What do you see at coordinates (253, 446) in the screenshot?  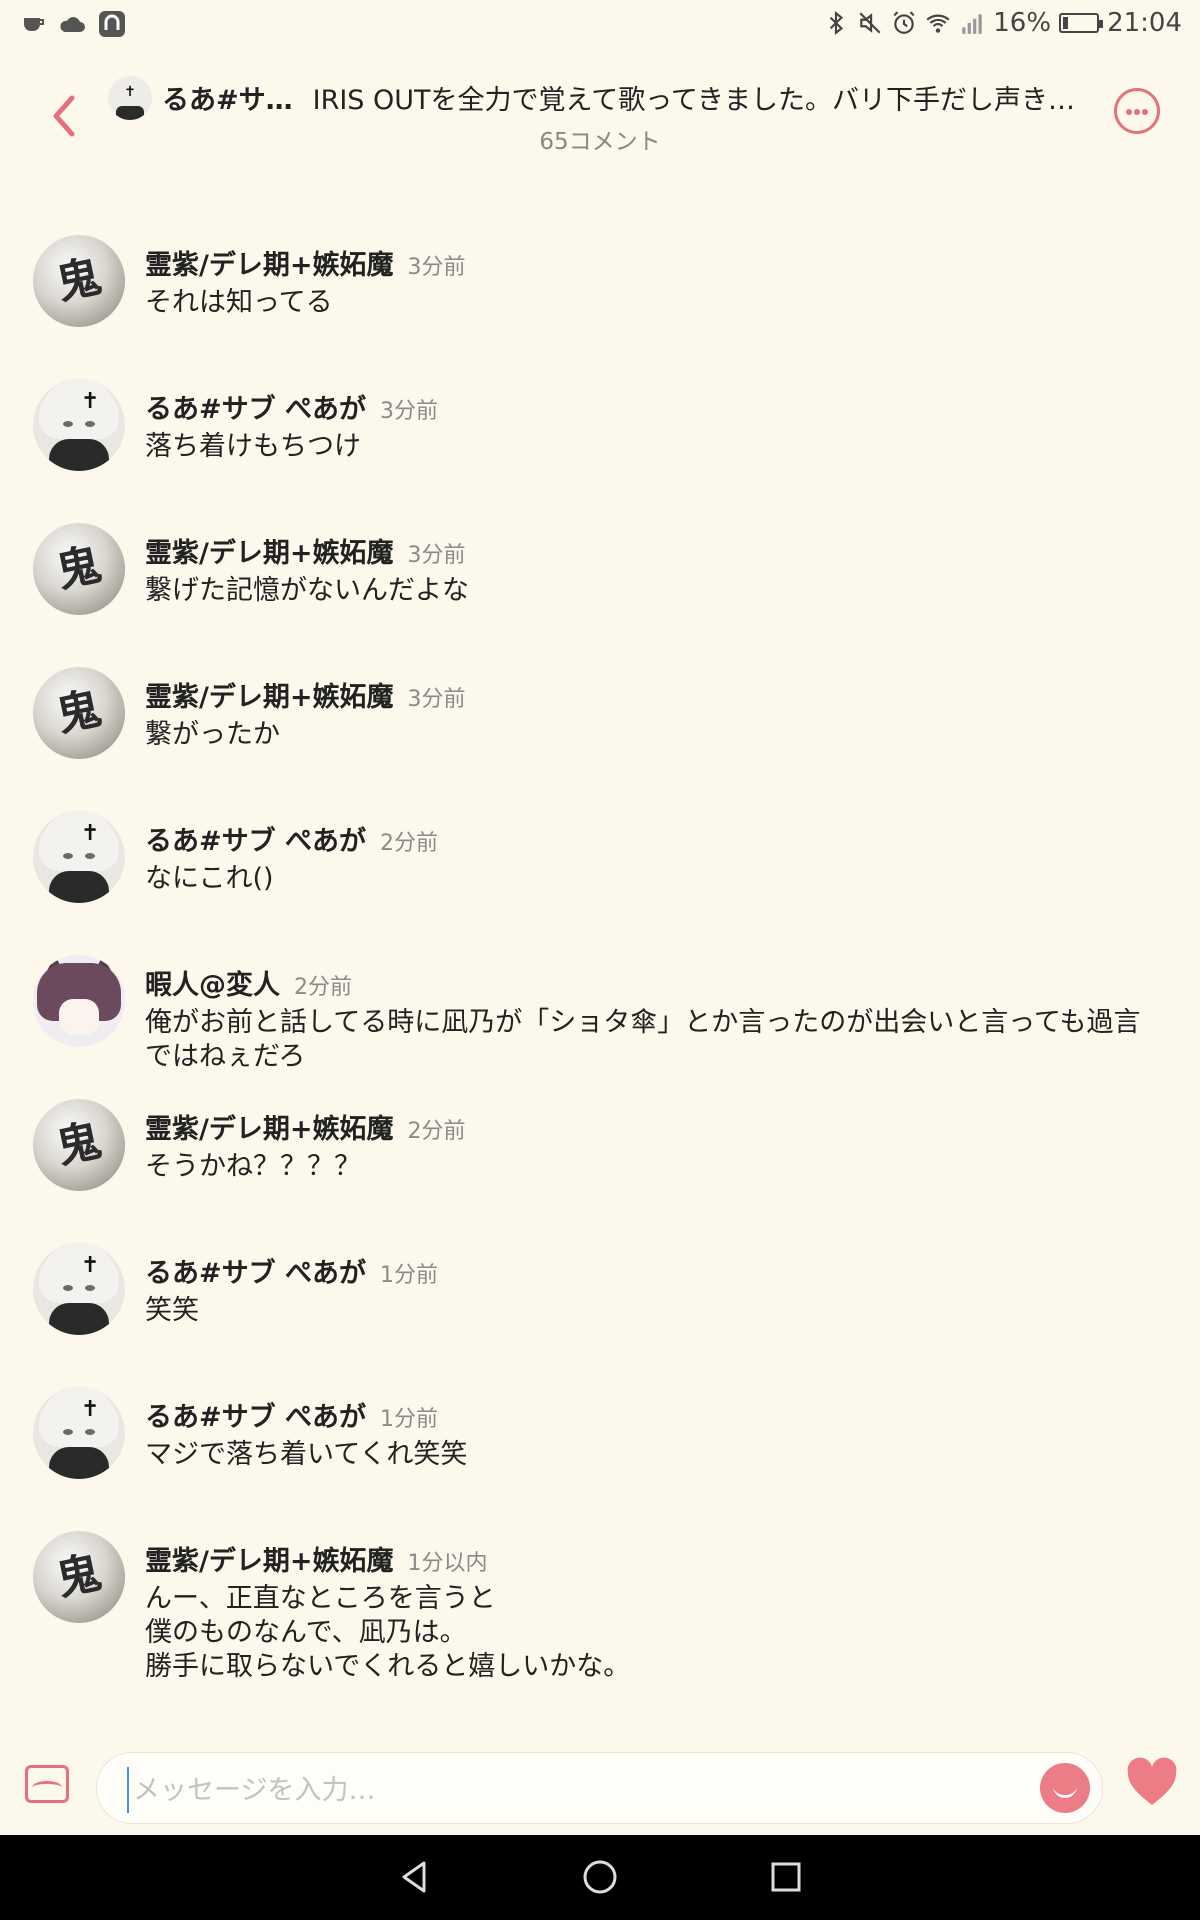 I see `comment-text: 落ち着けもちつけ` at bounding box center [253, 446].